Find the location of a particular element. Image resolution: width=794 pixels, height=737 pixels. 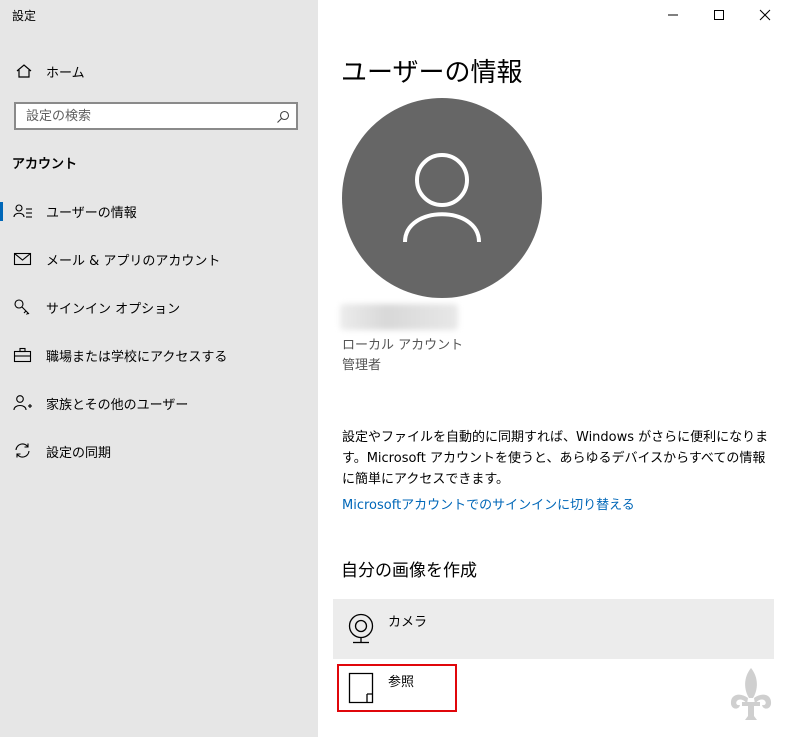

camera-label: カメラ is located at coordinates (408, 622).